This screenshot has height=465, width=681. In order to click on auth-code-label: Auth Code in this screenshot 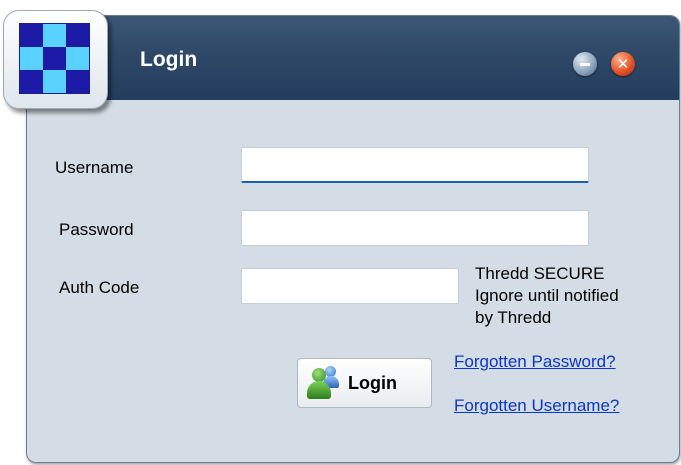, I will do `click(99, 287)`.